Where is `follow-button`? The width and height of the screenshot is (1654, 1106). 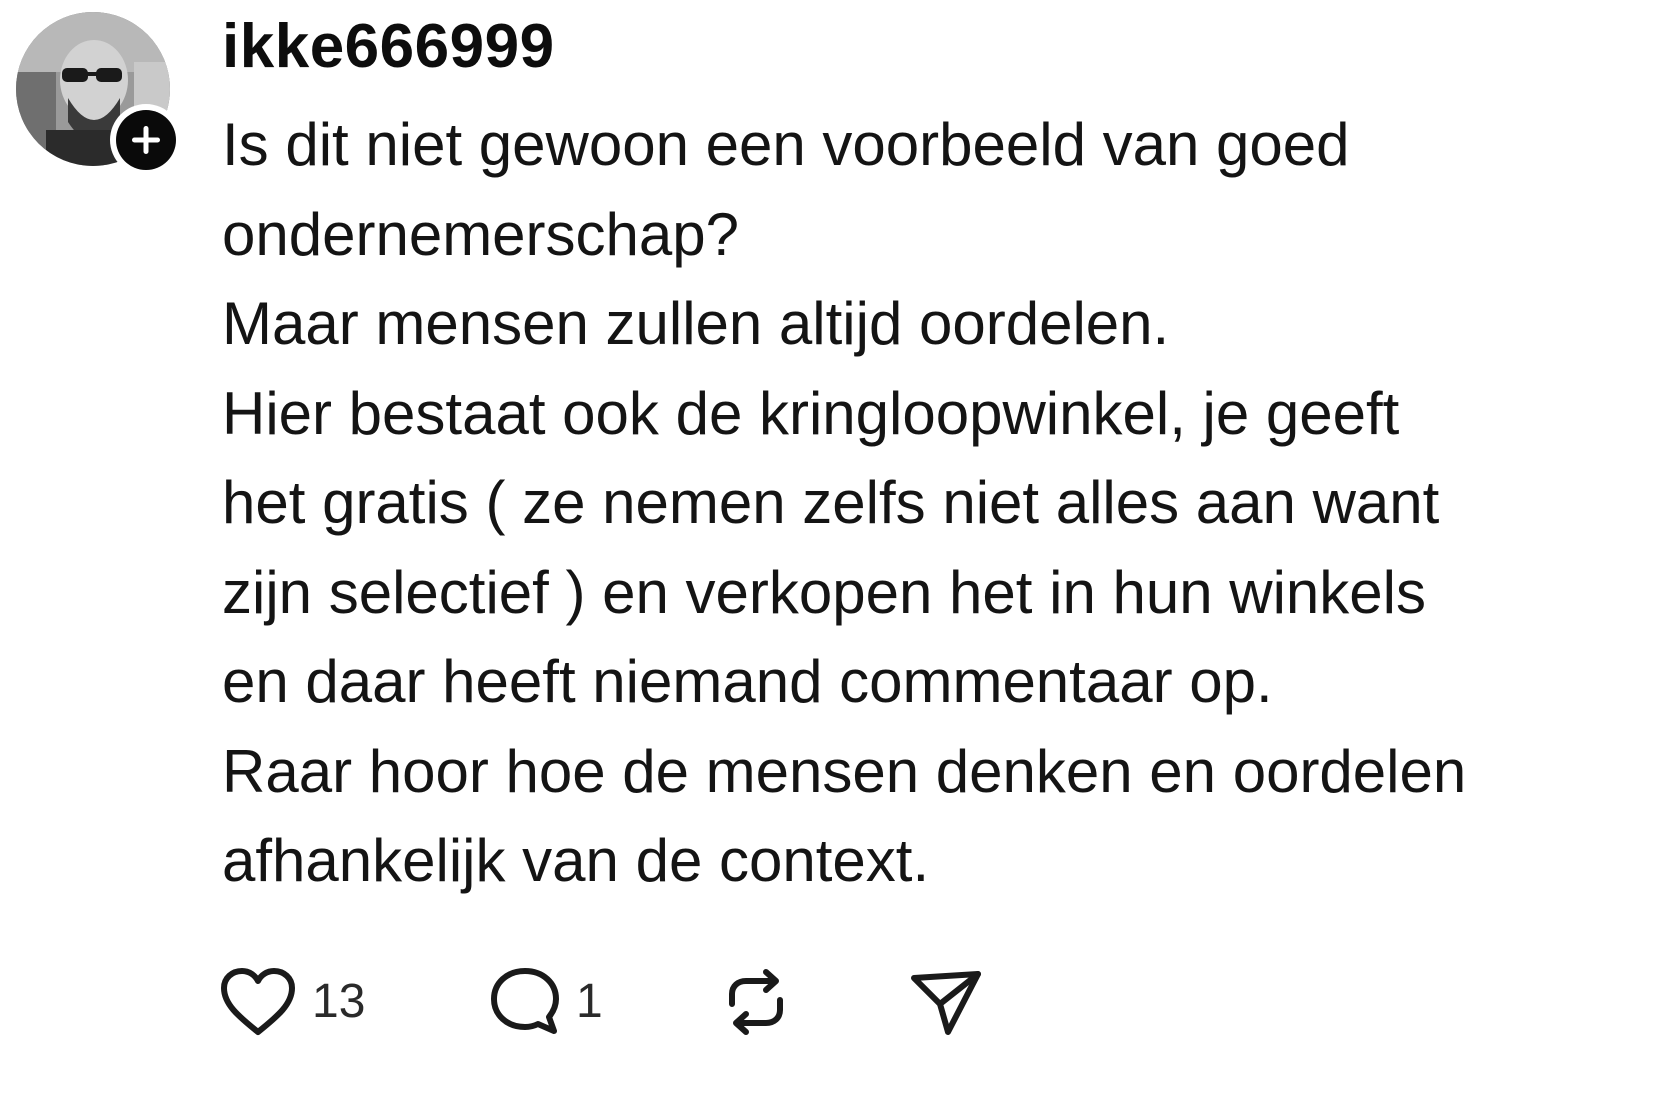 follow-button is located at coordinates (146, 140).